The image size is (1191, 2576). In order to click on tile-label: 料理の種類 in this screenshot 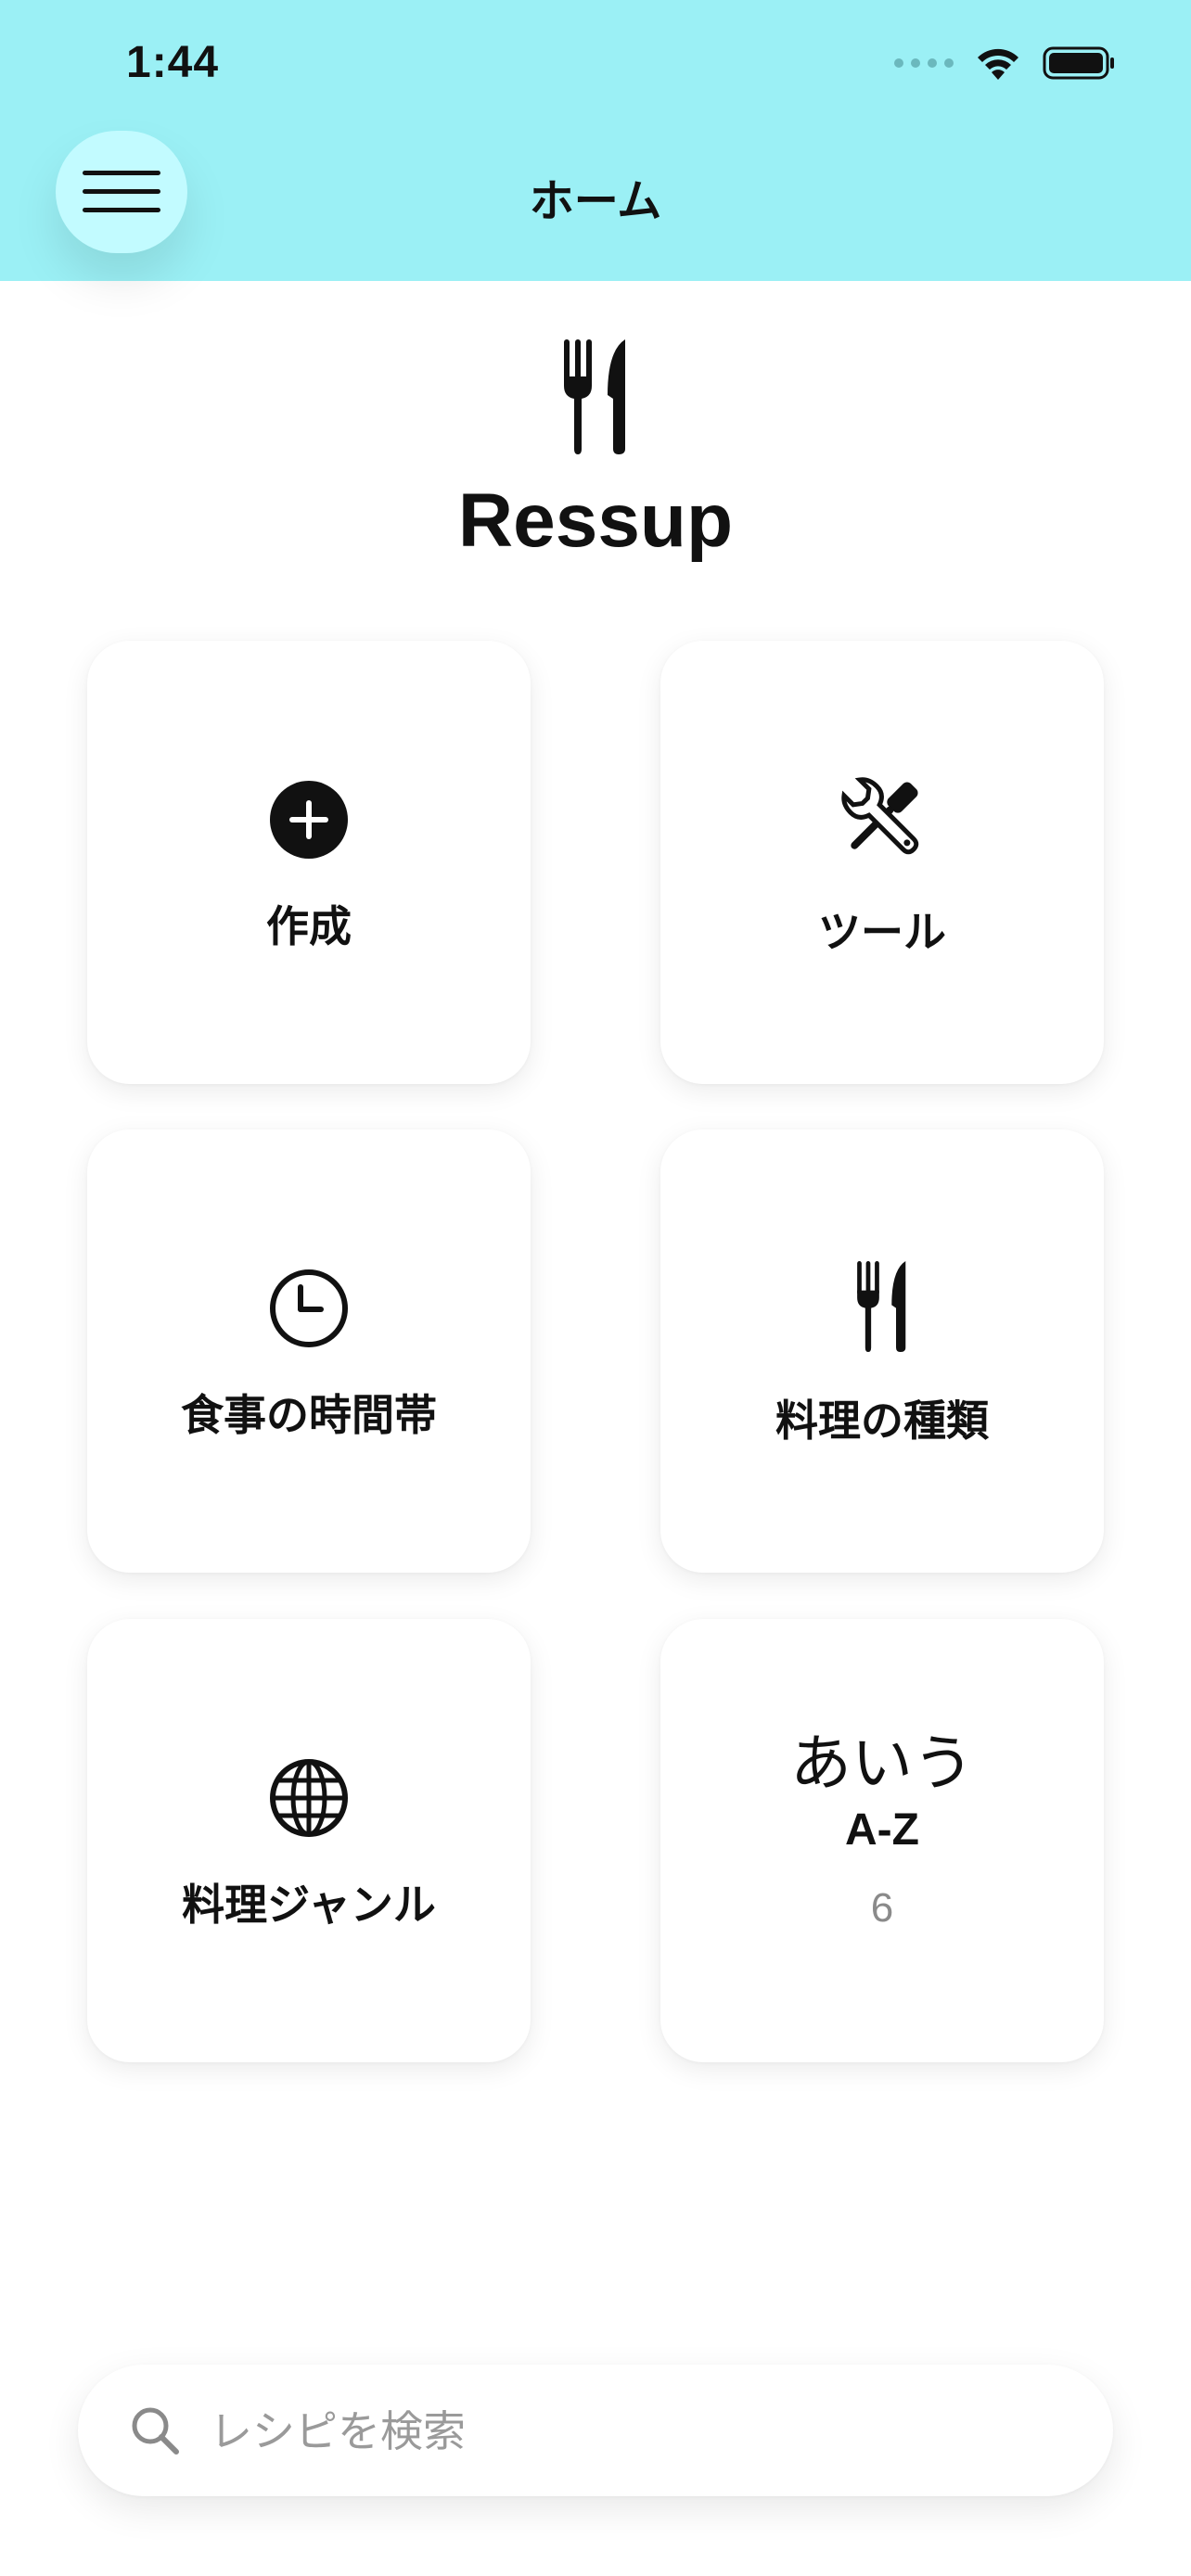, I will do `click(882, 1421)`.